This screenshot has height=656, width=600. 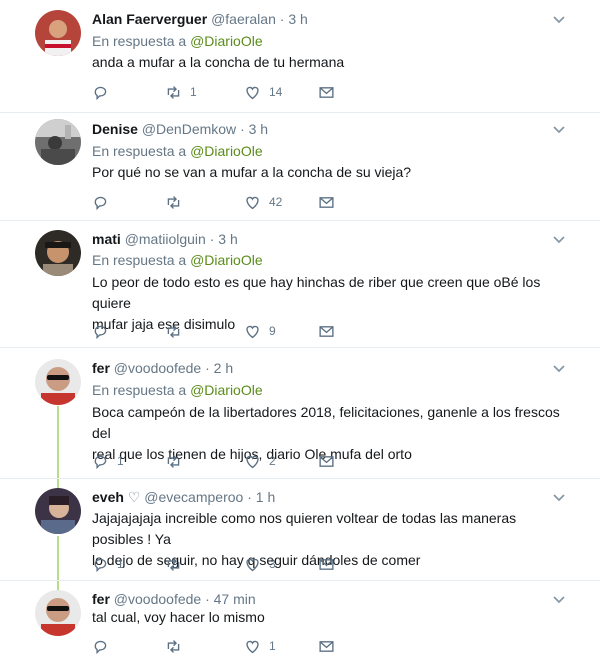 What do you see at coordinates (265, 497) in the screenshot?
I see `timestamp: 1 h` at bounding box center [265, 497].